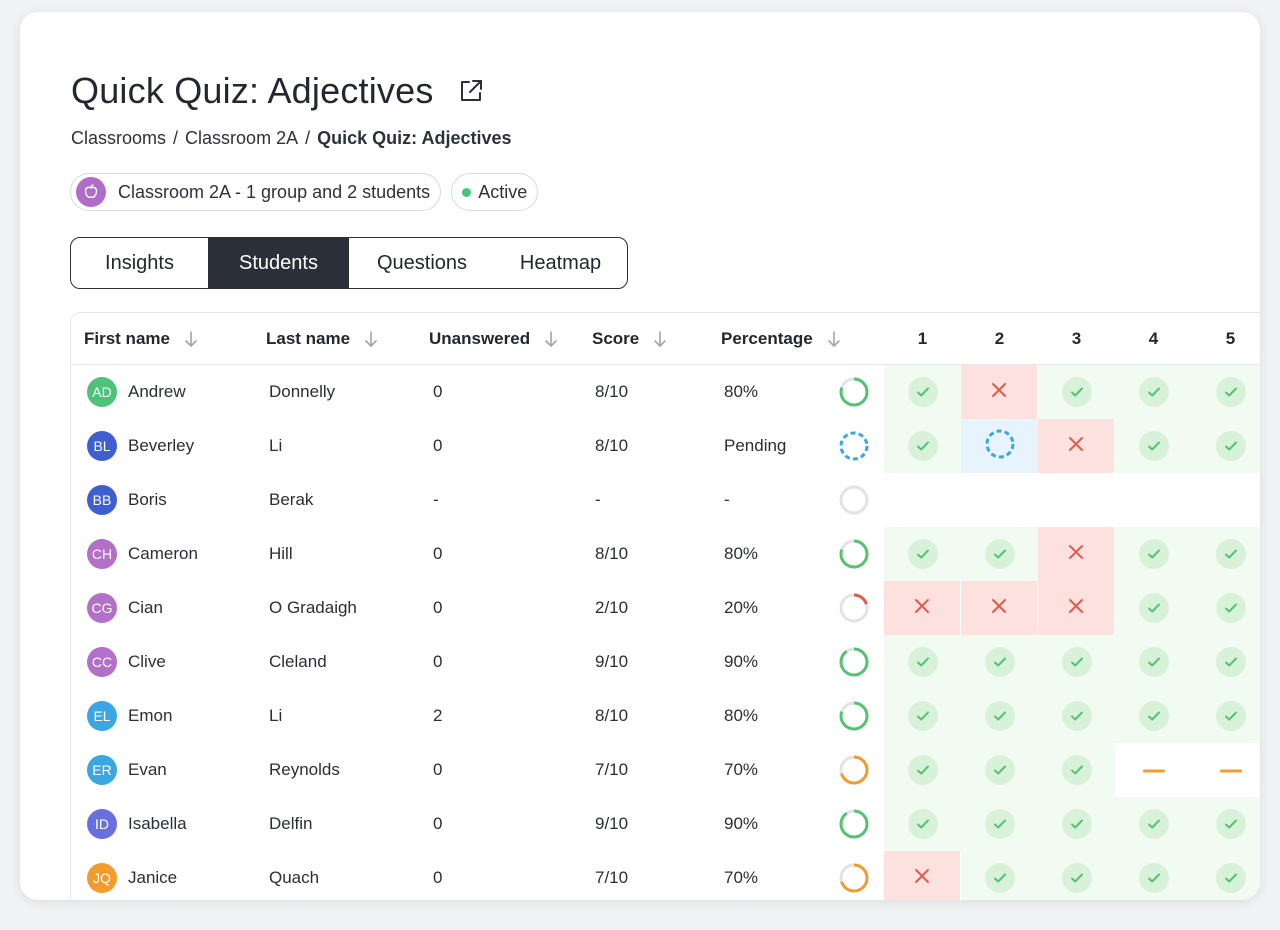  Describe the element at coordinates (741, 877) in the screenshot. I see `percentage: 70%` at that location.